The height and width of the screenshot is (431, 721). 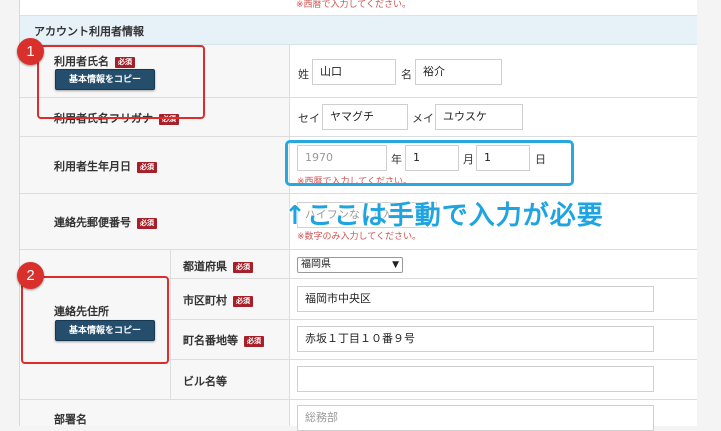 What do you see at coordinates (205, 381) in the screenshot?
I see `building-label: ビル名等` at bounding box center [205, 381].